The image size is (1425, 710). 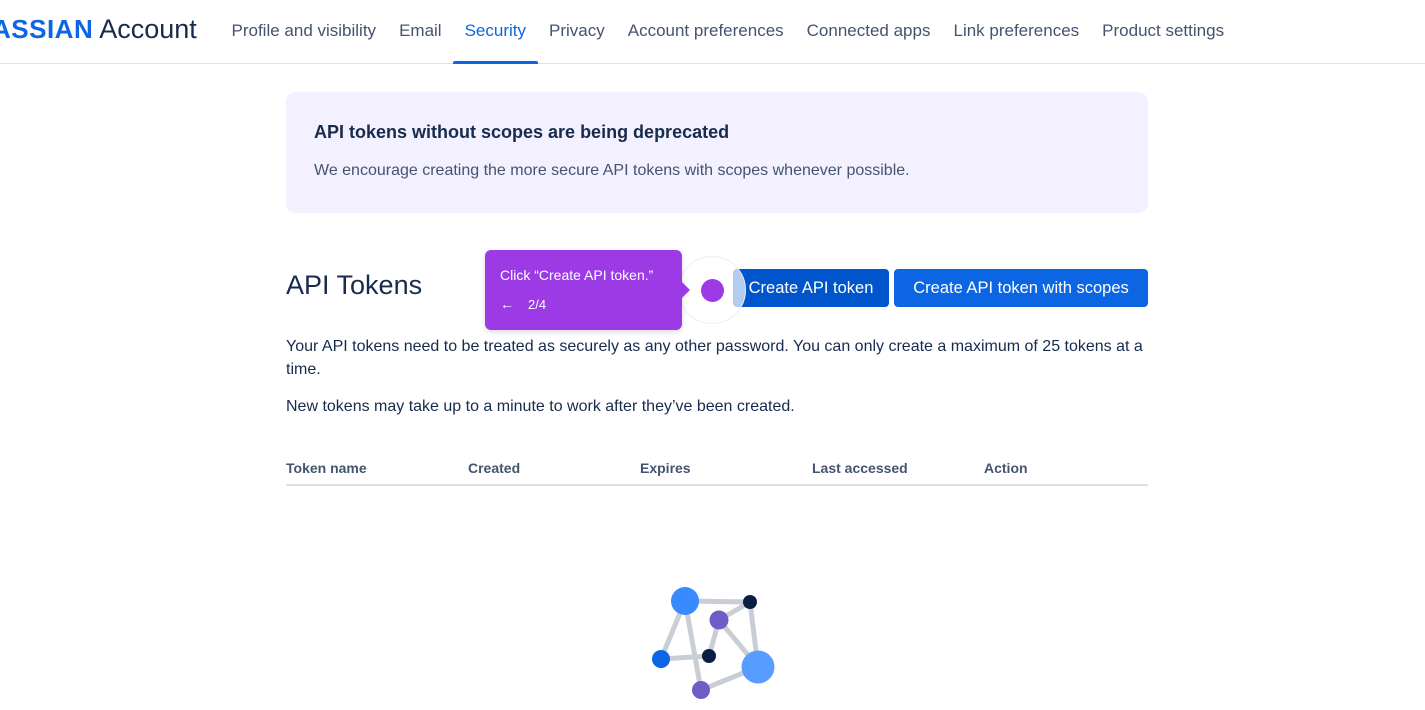 I want to click on brand-logo: ASSIAN Account, so click(x=98, y=31).